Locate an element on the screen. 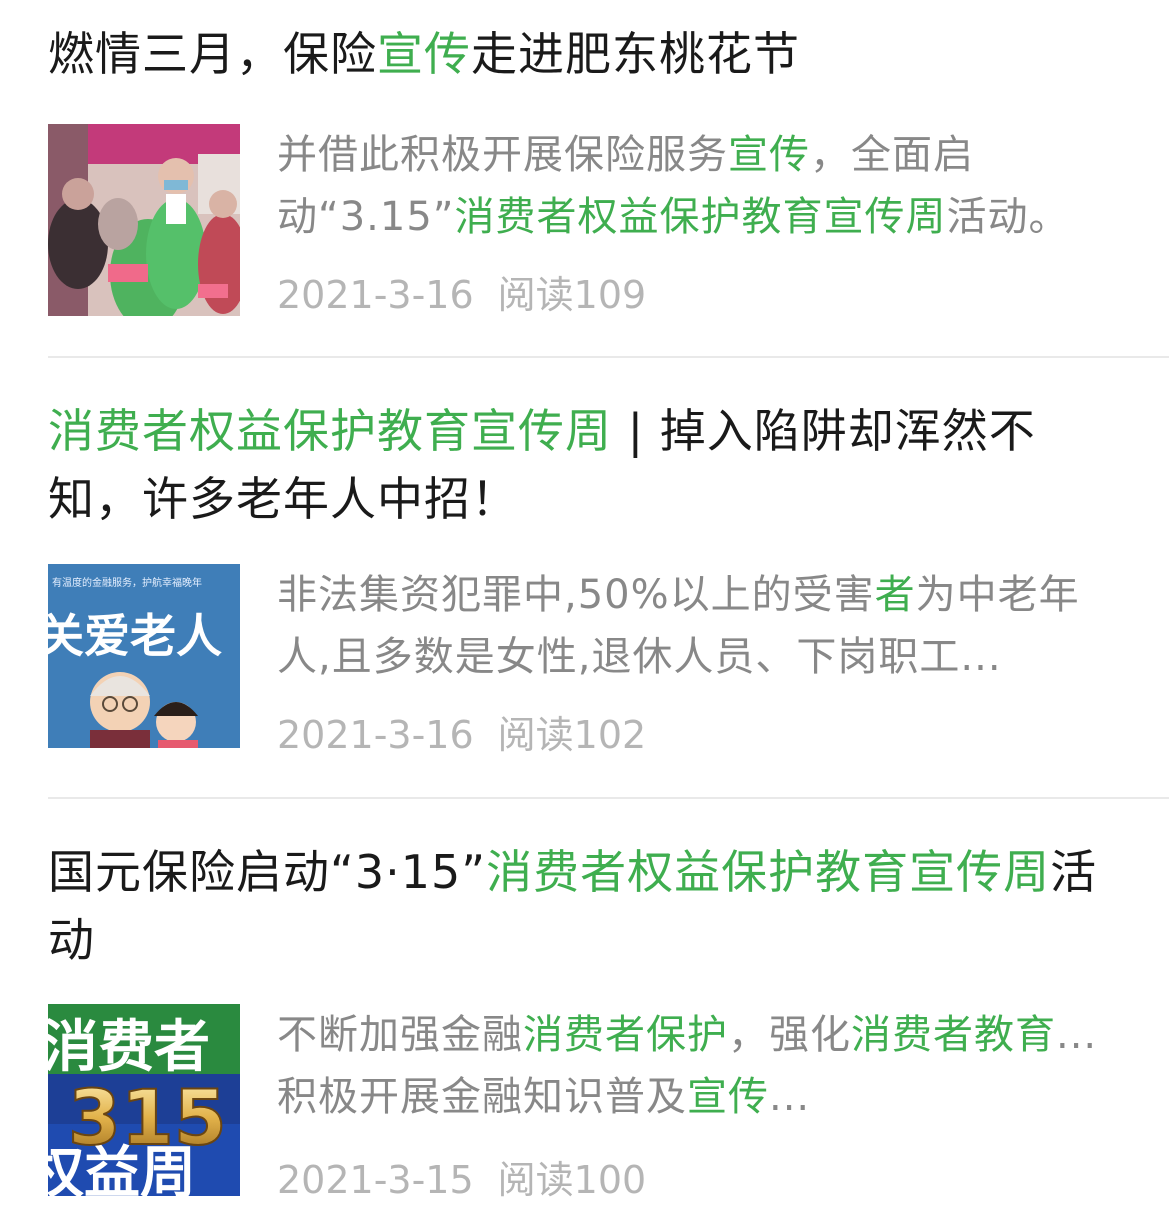  cartoon-image: 有温度的金融服务，护航幸福晚年 关爱老人 is located at coordinates (144, 656).